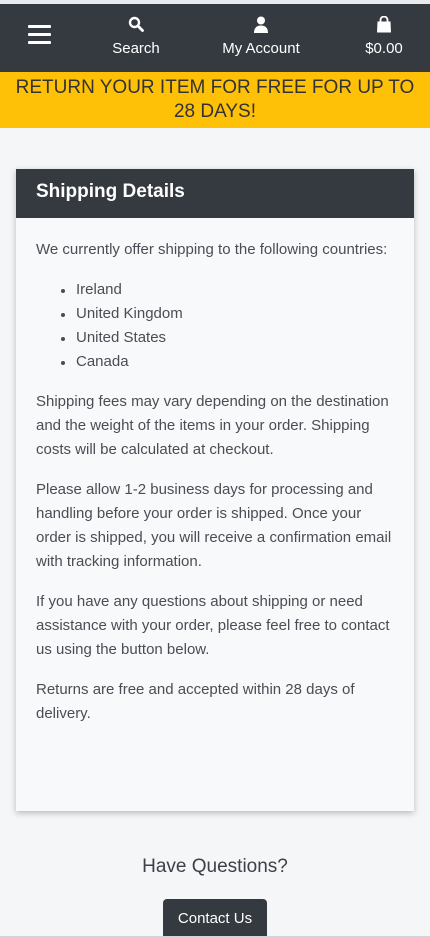  Describe the element at coordinates (136, 26) in the screenshot. I see `search-icon` at that location.